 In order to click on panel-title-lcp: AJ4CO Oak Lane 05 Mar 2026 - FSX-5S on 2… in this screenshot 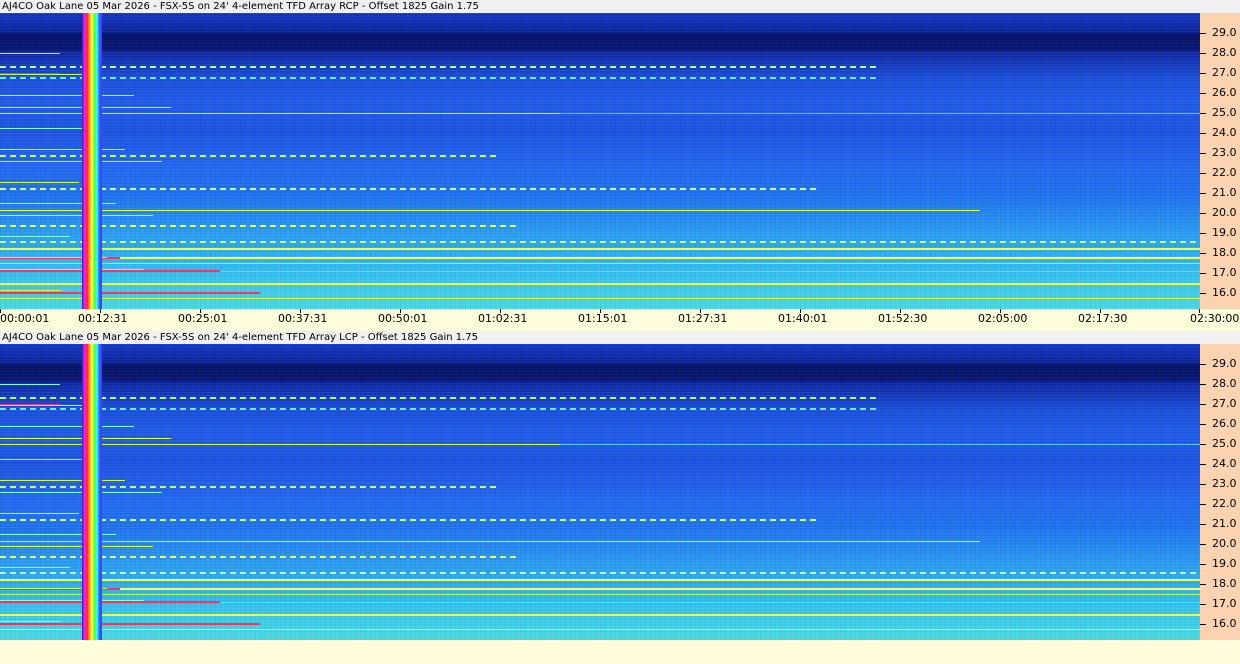, I will do `click(620, 337)`.